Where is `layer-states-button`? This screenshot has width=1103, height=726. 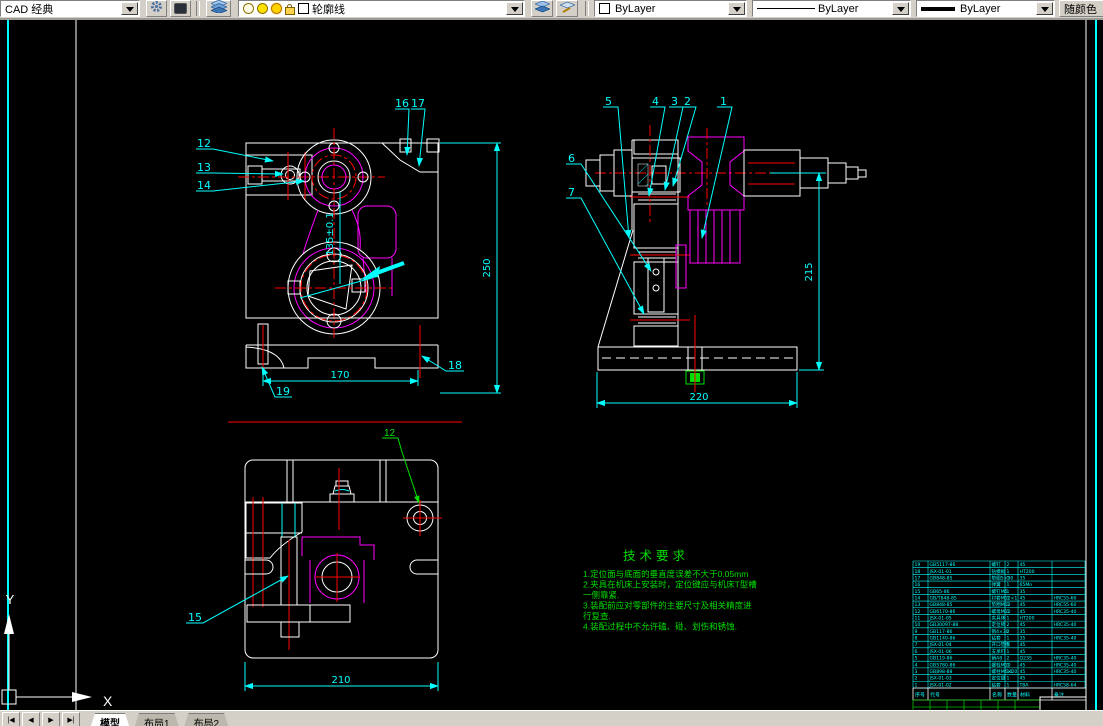
layer-states-button is located at coordinates (542, 8).